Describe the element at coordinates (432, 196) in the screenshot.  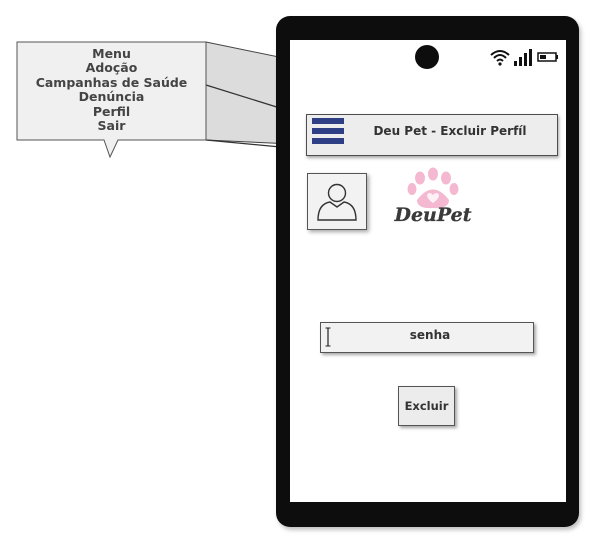
I see `deupet-logo: DeuPet` at that location.